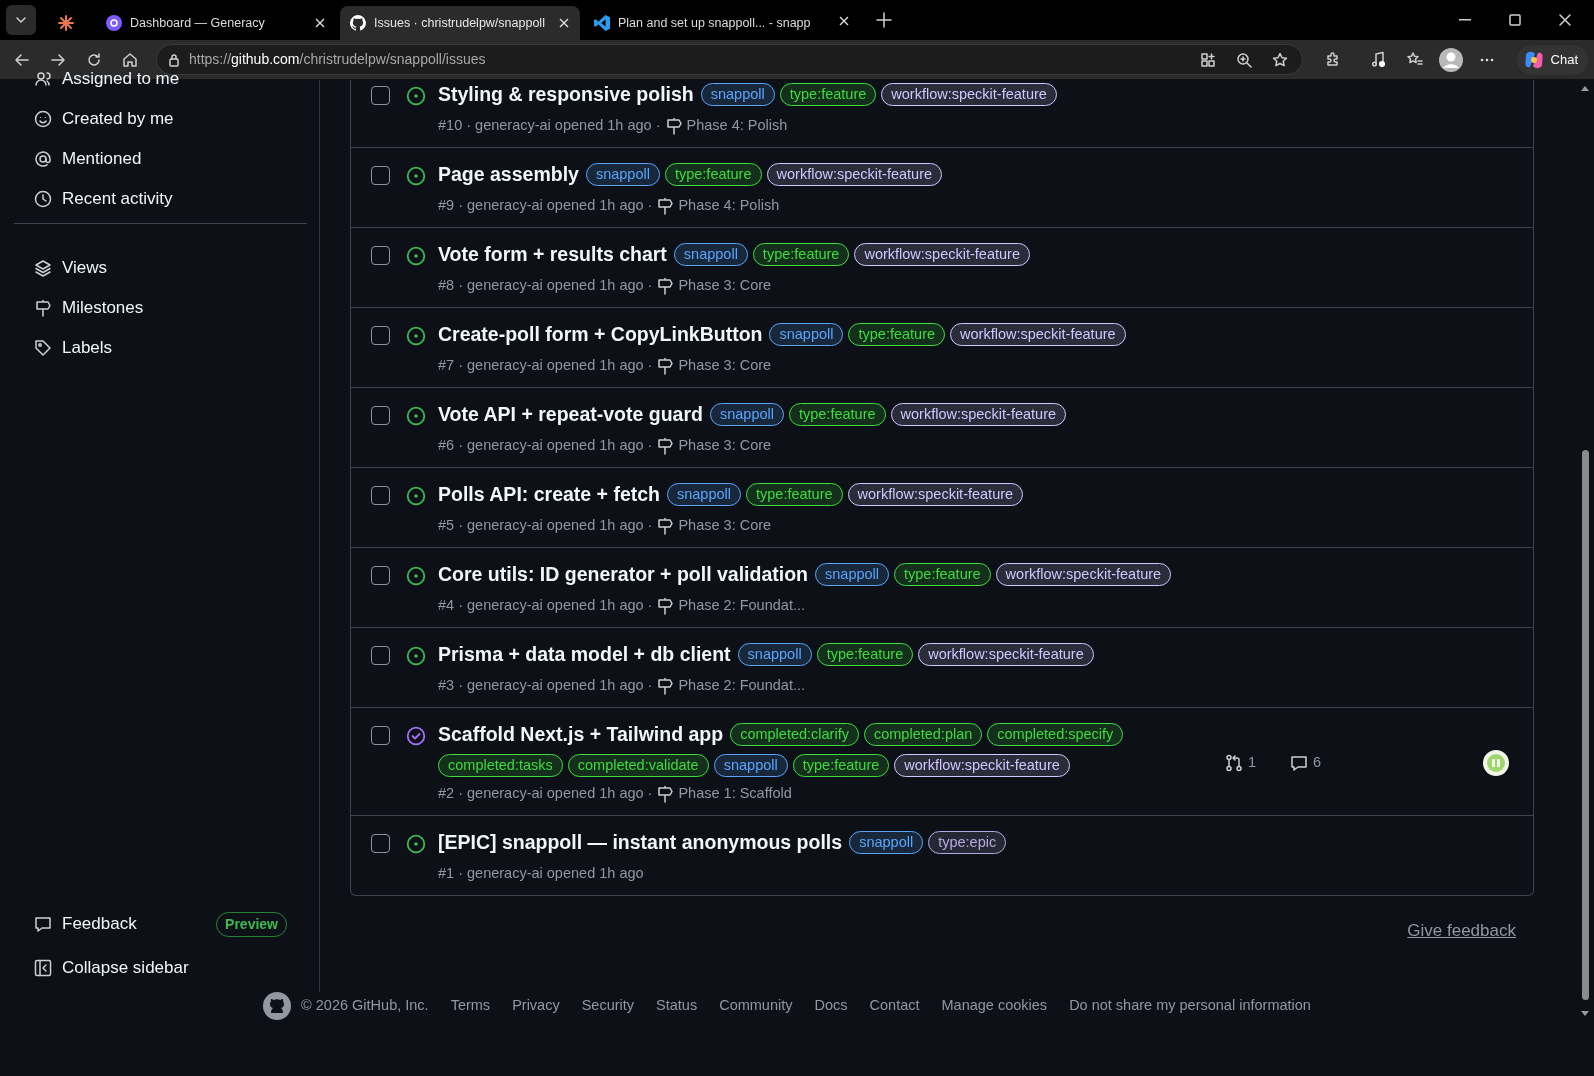  Describe the element at coordinates (78, 924) in the screenshot. I see `feedback-link: Feedback` at that location.